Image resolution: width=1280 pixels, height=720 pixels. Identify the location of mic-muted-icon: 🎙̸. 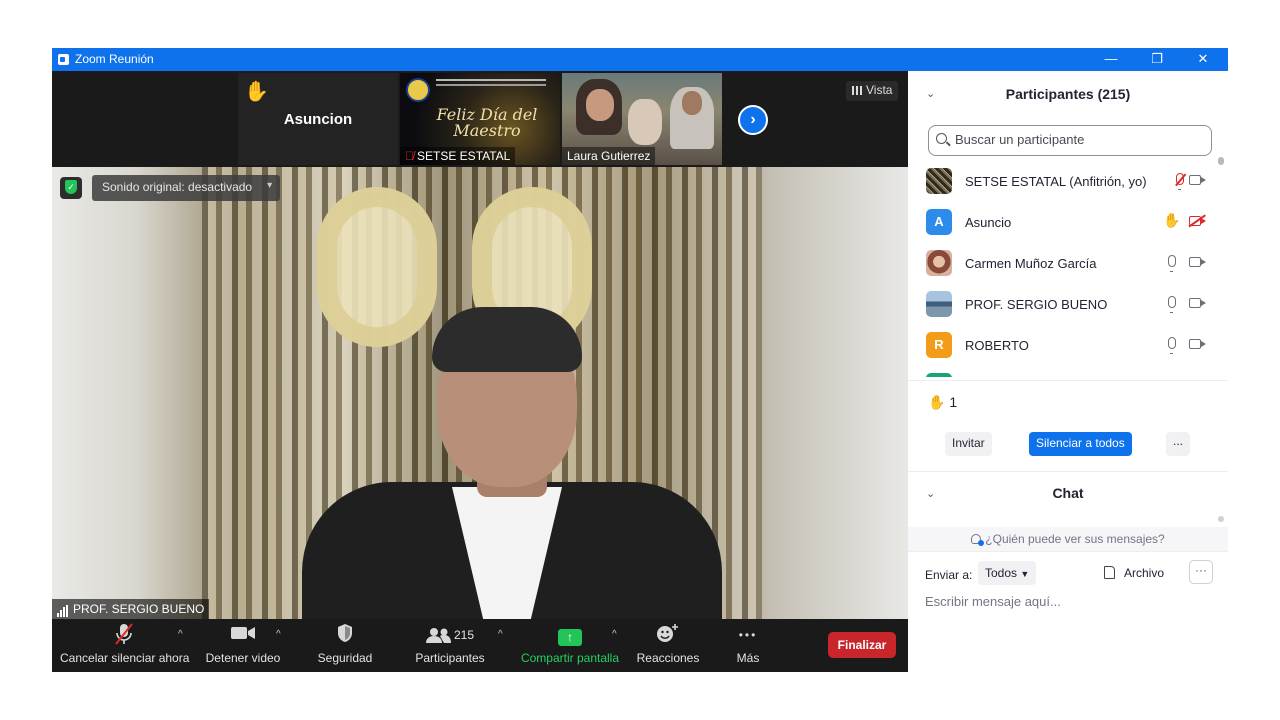
(409, 156).